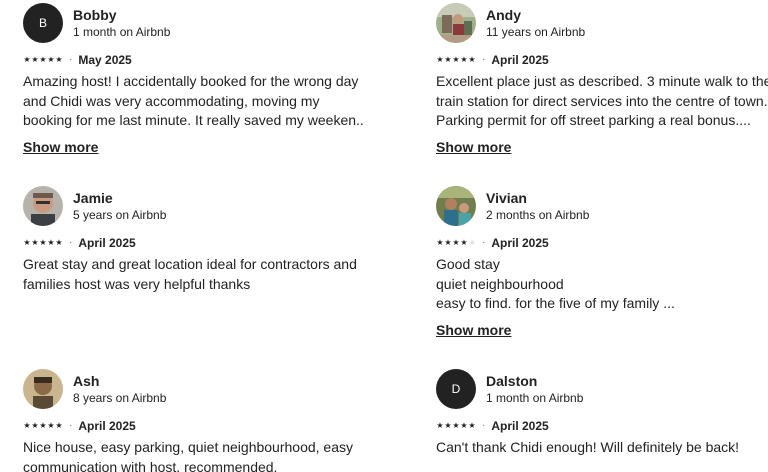 The height and width of the screenshot is (472, 768). I want to click on reviewer-name: Bobby, so click(95, 15).